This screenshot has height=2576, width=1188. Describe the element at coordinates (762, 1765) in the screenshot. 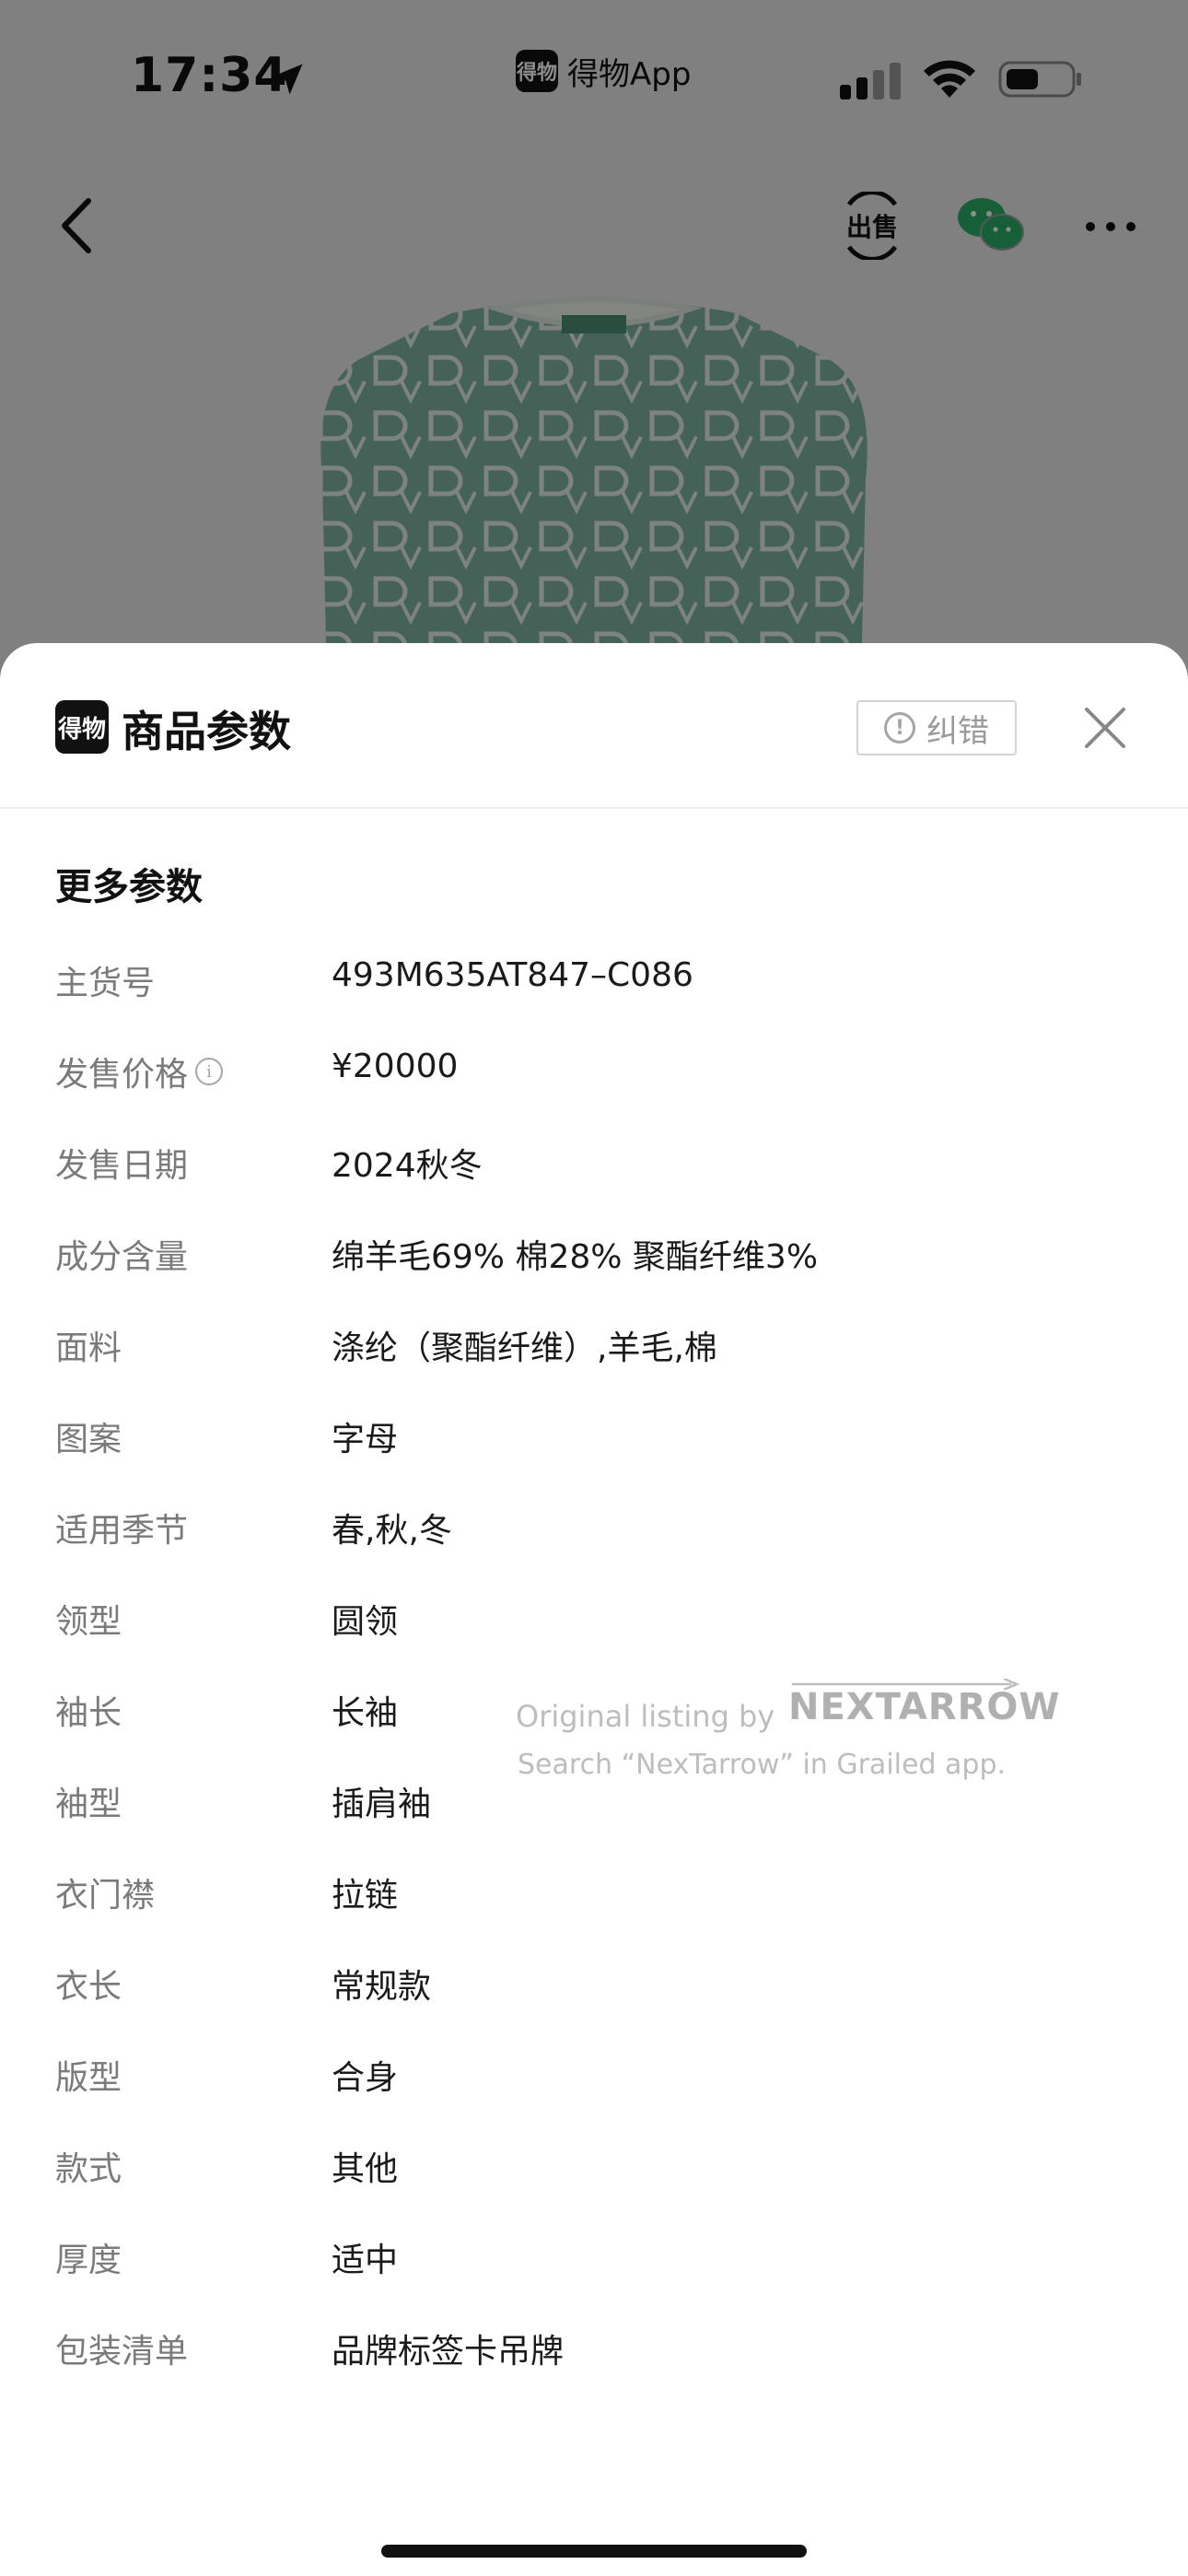

I see `watermark-line2: Search “NexTarrow” in Grailed app.` at that location.